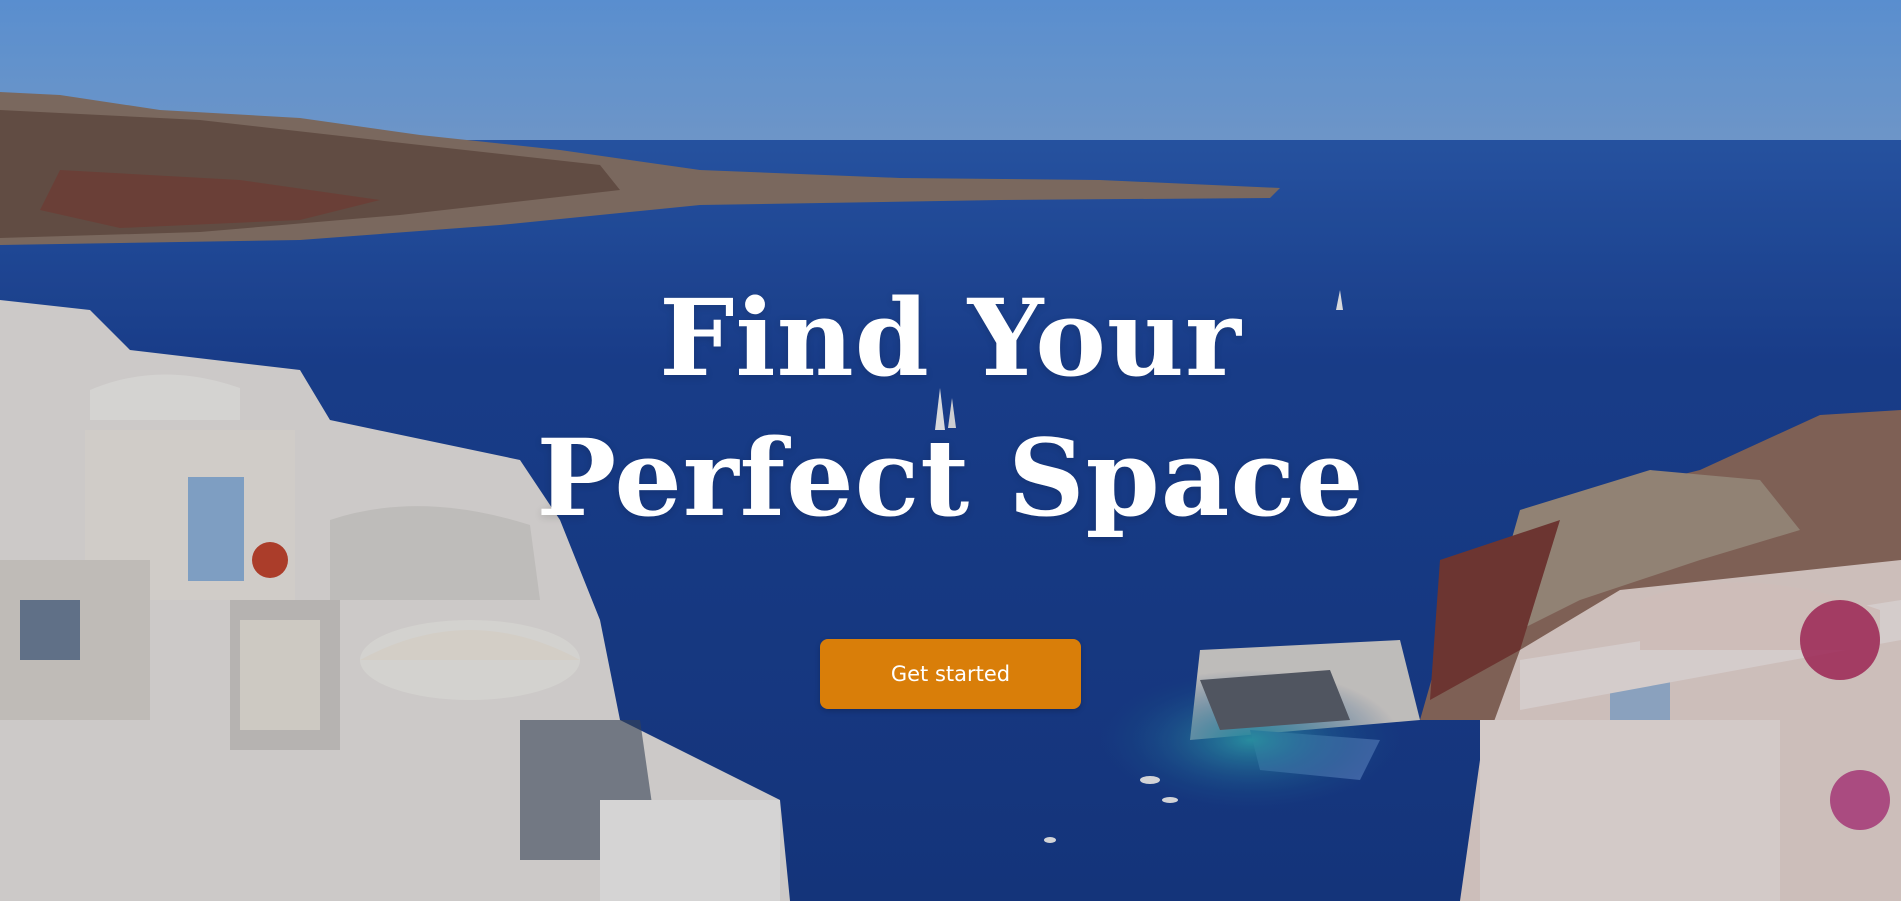 The width and height of the screenshot is (1901, 901). What do you see at coordinates (950, 477) in the screenshot?
I see `hero-title-line-2: Perfect Space` at bounding box center [950, 477].